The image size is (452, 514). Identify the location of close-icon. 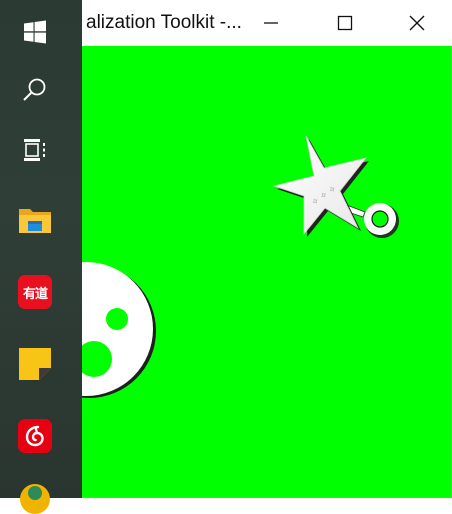
(417, 23).